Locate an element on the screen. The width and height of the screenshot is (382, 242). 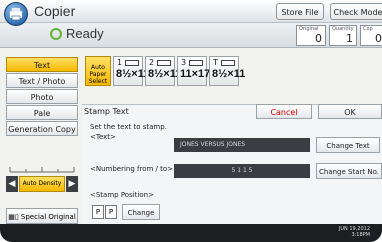
mode-generation-copy-button: Generation Copy is located at coordinates (42, 128).